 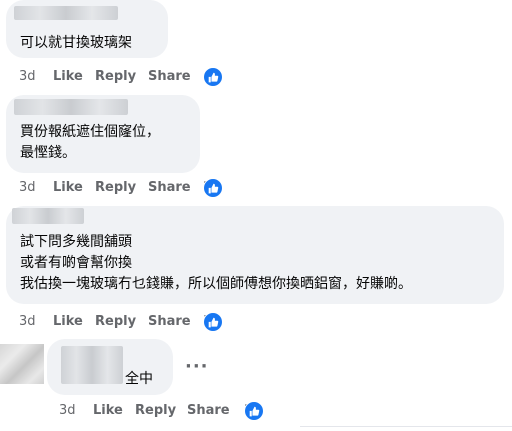 I want to click on comment-text-line: 或者有啲會幫你換, so click(x=76, y=263).